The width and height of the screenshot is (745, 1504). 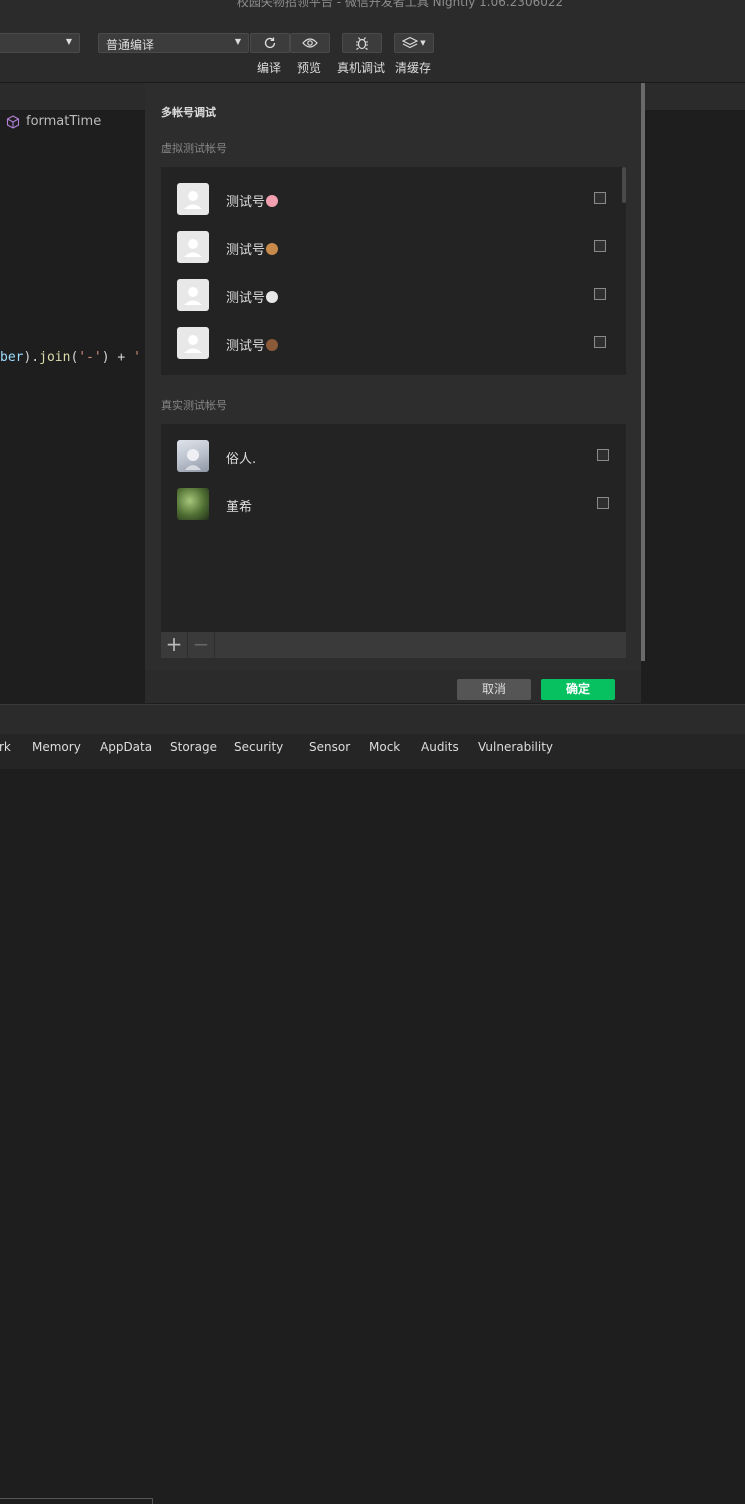 What do you see at coordinates (130, 45) in the screenshot?
I see `compile-mode-value: 普通编译` at bounding box center [130, 45].